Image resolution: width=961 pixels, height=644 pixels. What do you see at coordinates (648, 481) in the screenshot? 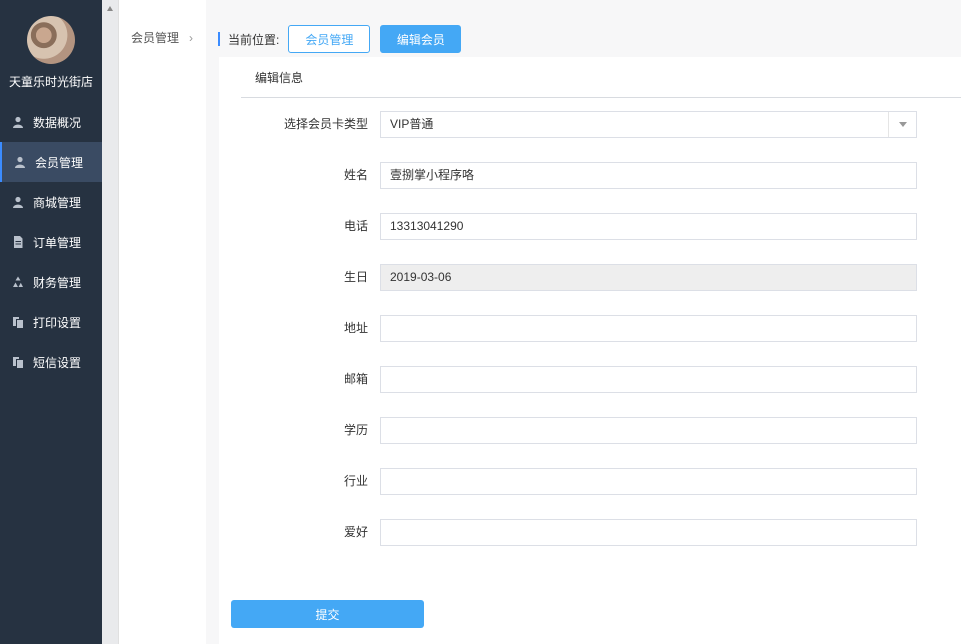
I see `industry-input` at bounding box center [648, 481].